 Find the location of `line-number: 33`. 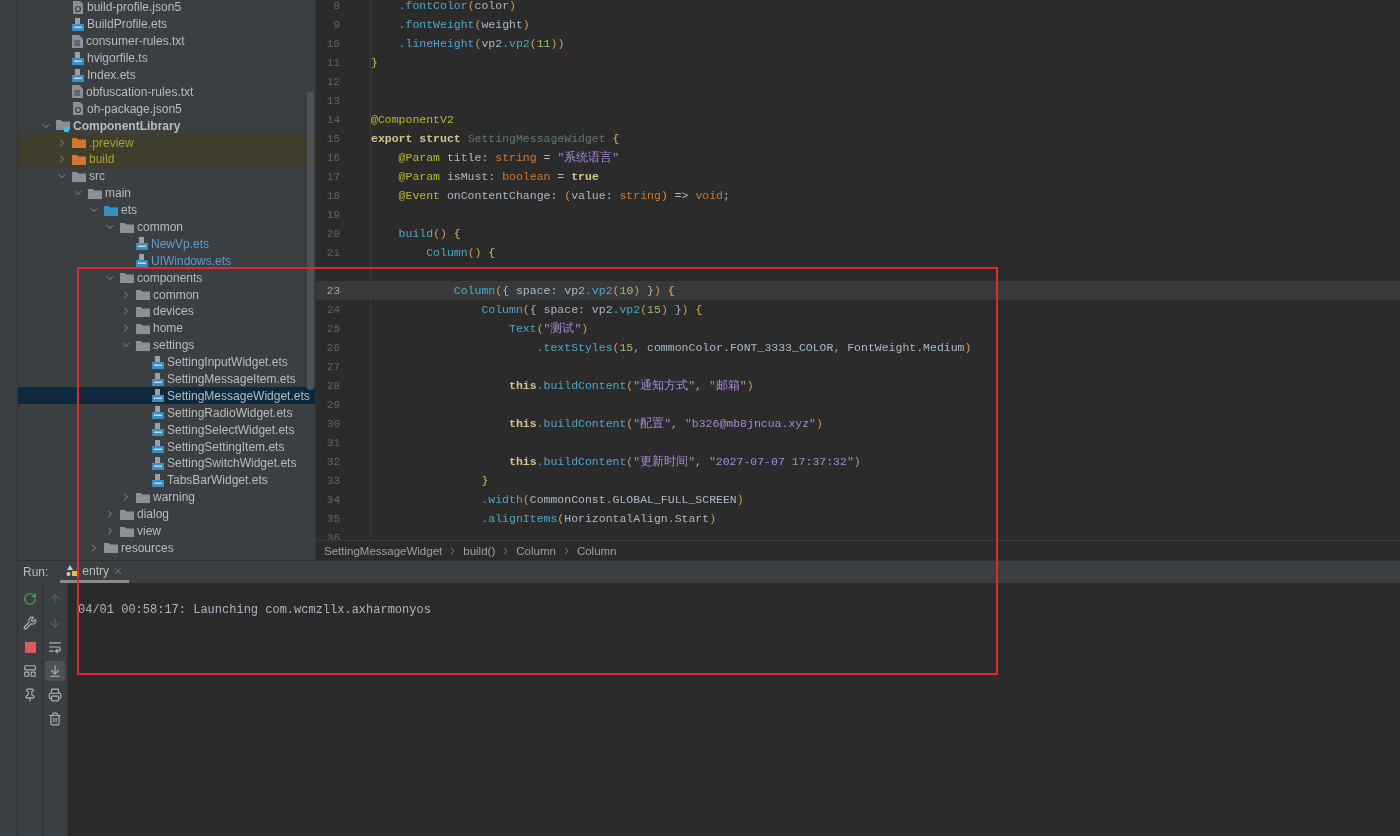

line-number: 33 is located at coordinates (332, 480).